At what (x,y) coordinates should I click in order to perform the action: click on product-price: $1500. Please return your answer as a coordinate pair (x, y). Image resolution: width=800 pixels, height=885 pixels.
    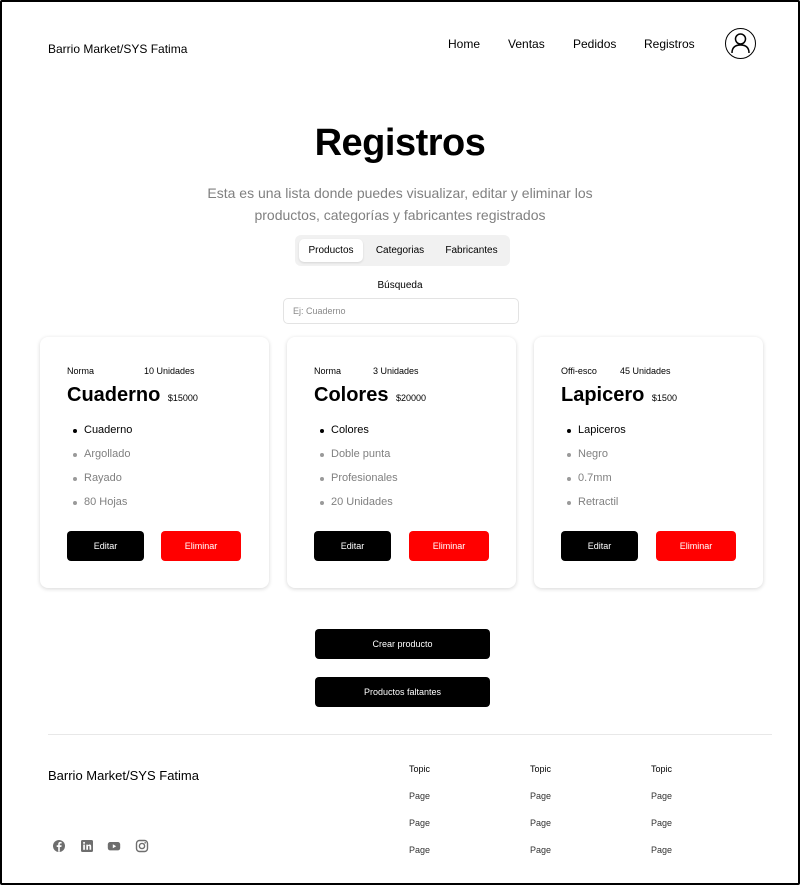
    Looking at the image, I should click on (664, 398).